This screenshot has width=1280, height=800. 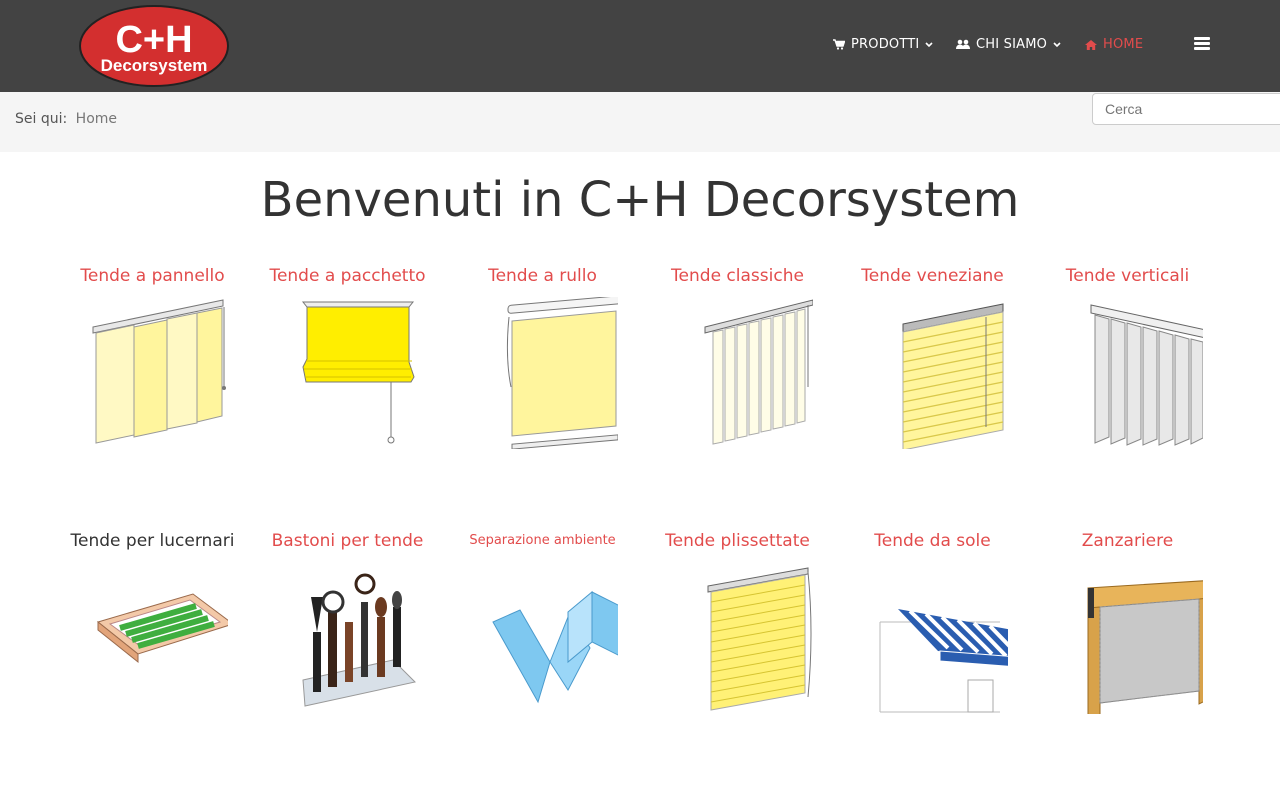 I want to click on search-input, so click(x=1186, y=109).